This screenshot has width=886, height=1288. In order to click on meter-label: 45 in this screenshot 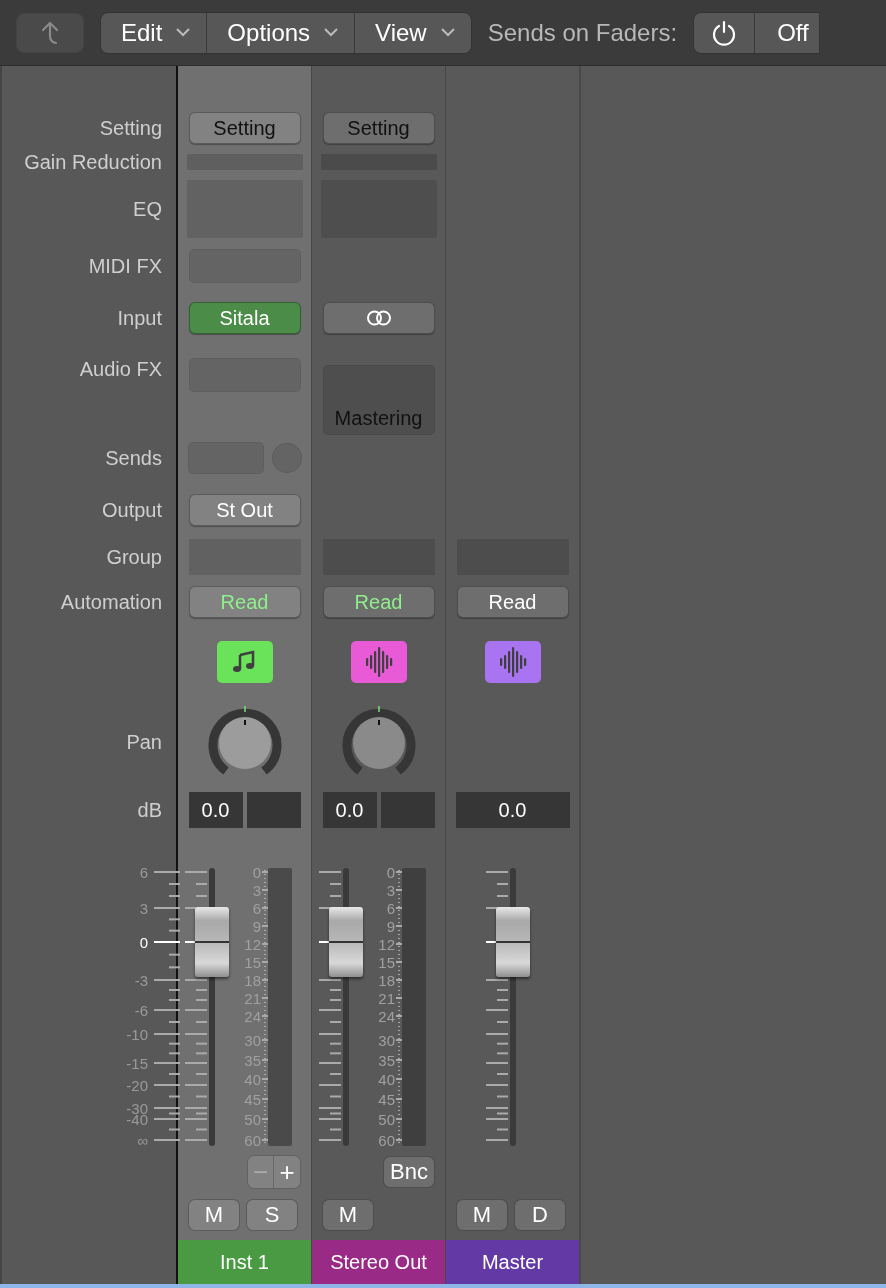, I will do `click(386, 1099)`.